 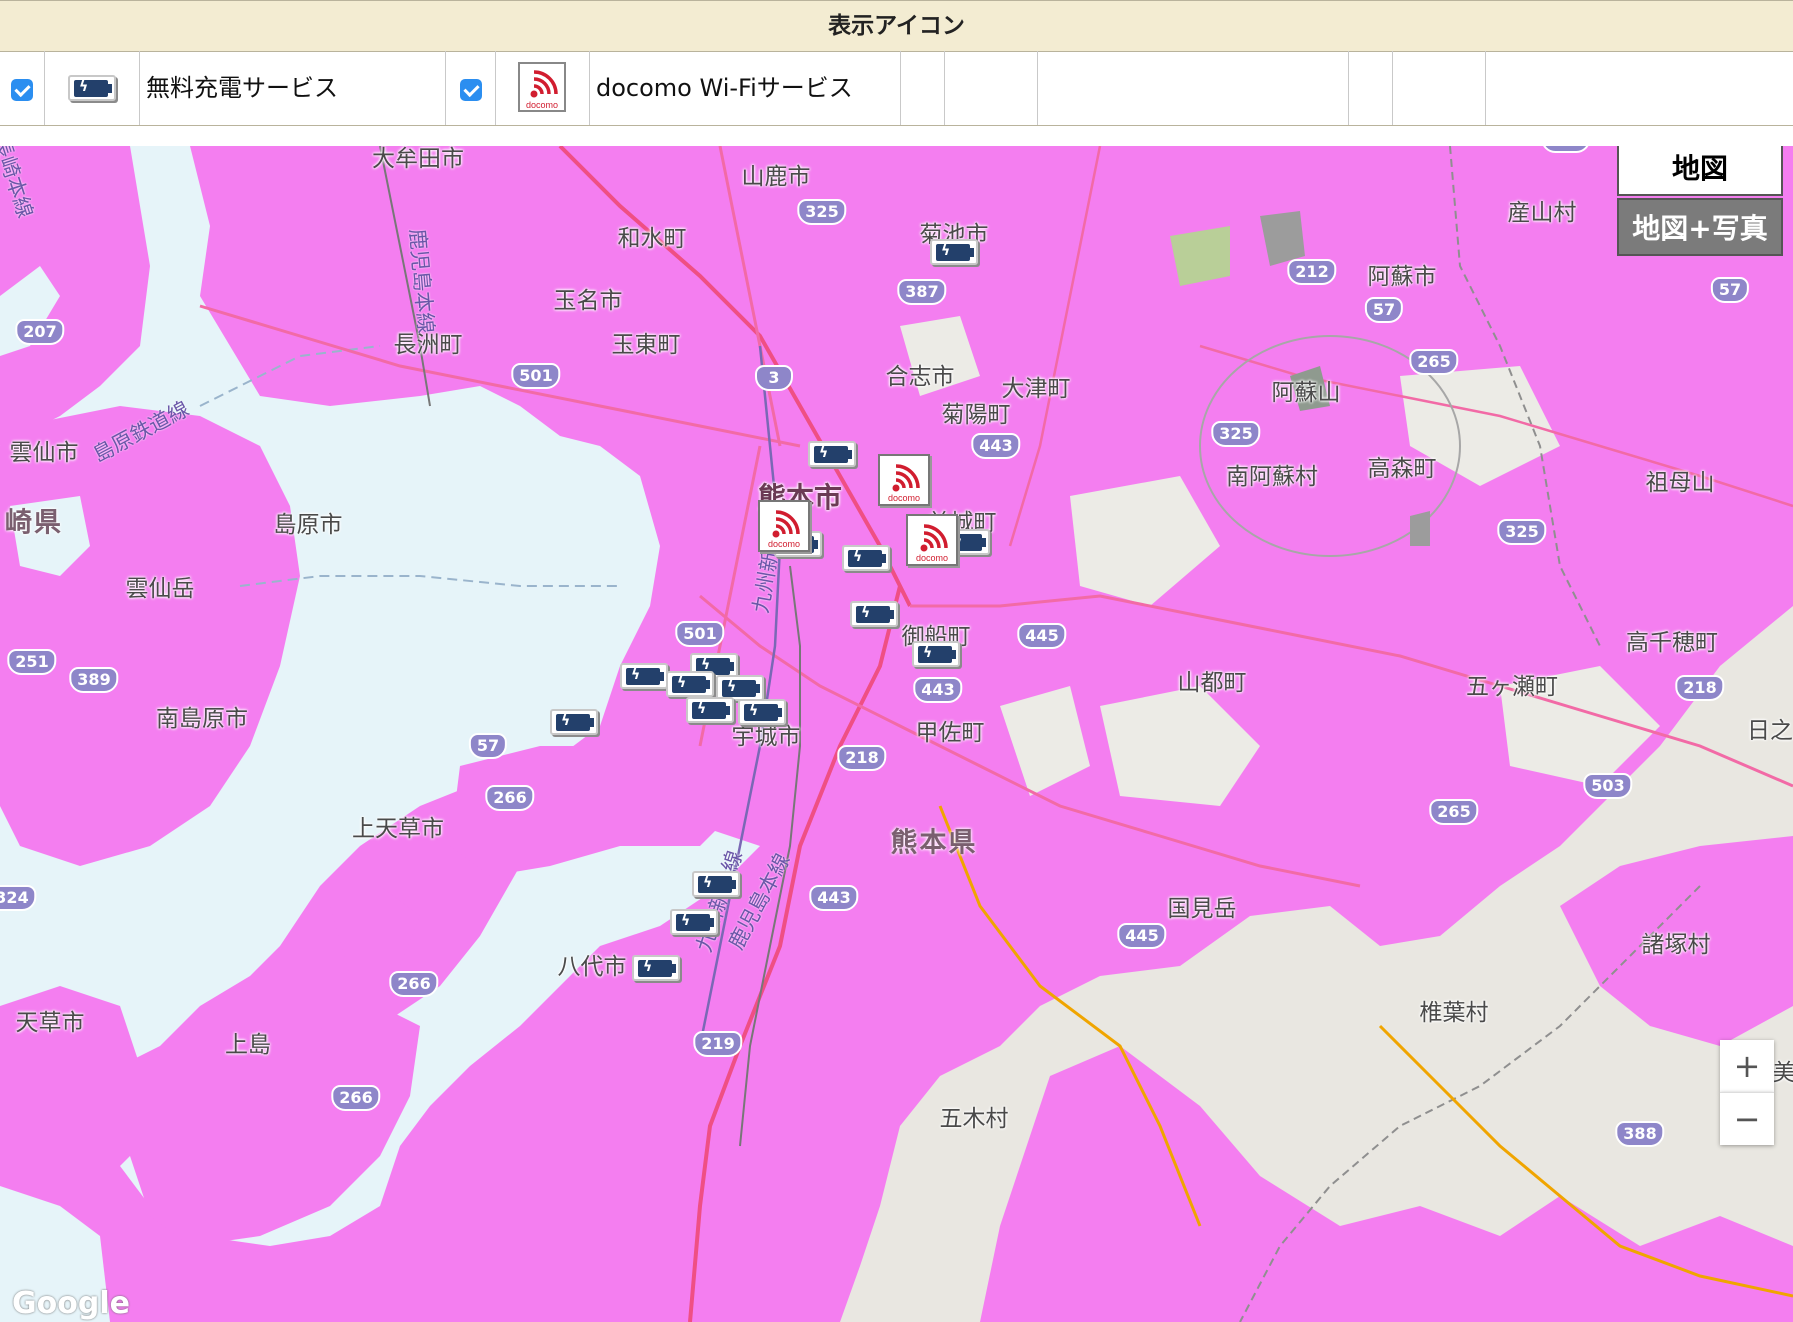 What do you see at coordinates (718, 1044) in the screenshot?
I see `route-shield: 219` at bounding box center [718, 1044].